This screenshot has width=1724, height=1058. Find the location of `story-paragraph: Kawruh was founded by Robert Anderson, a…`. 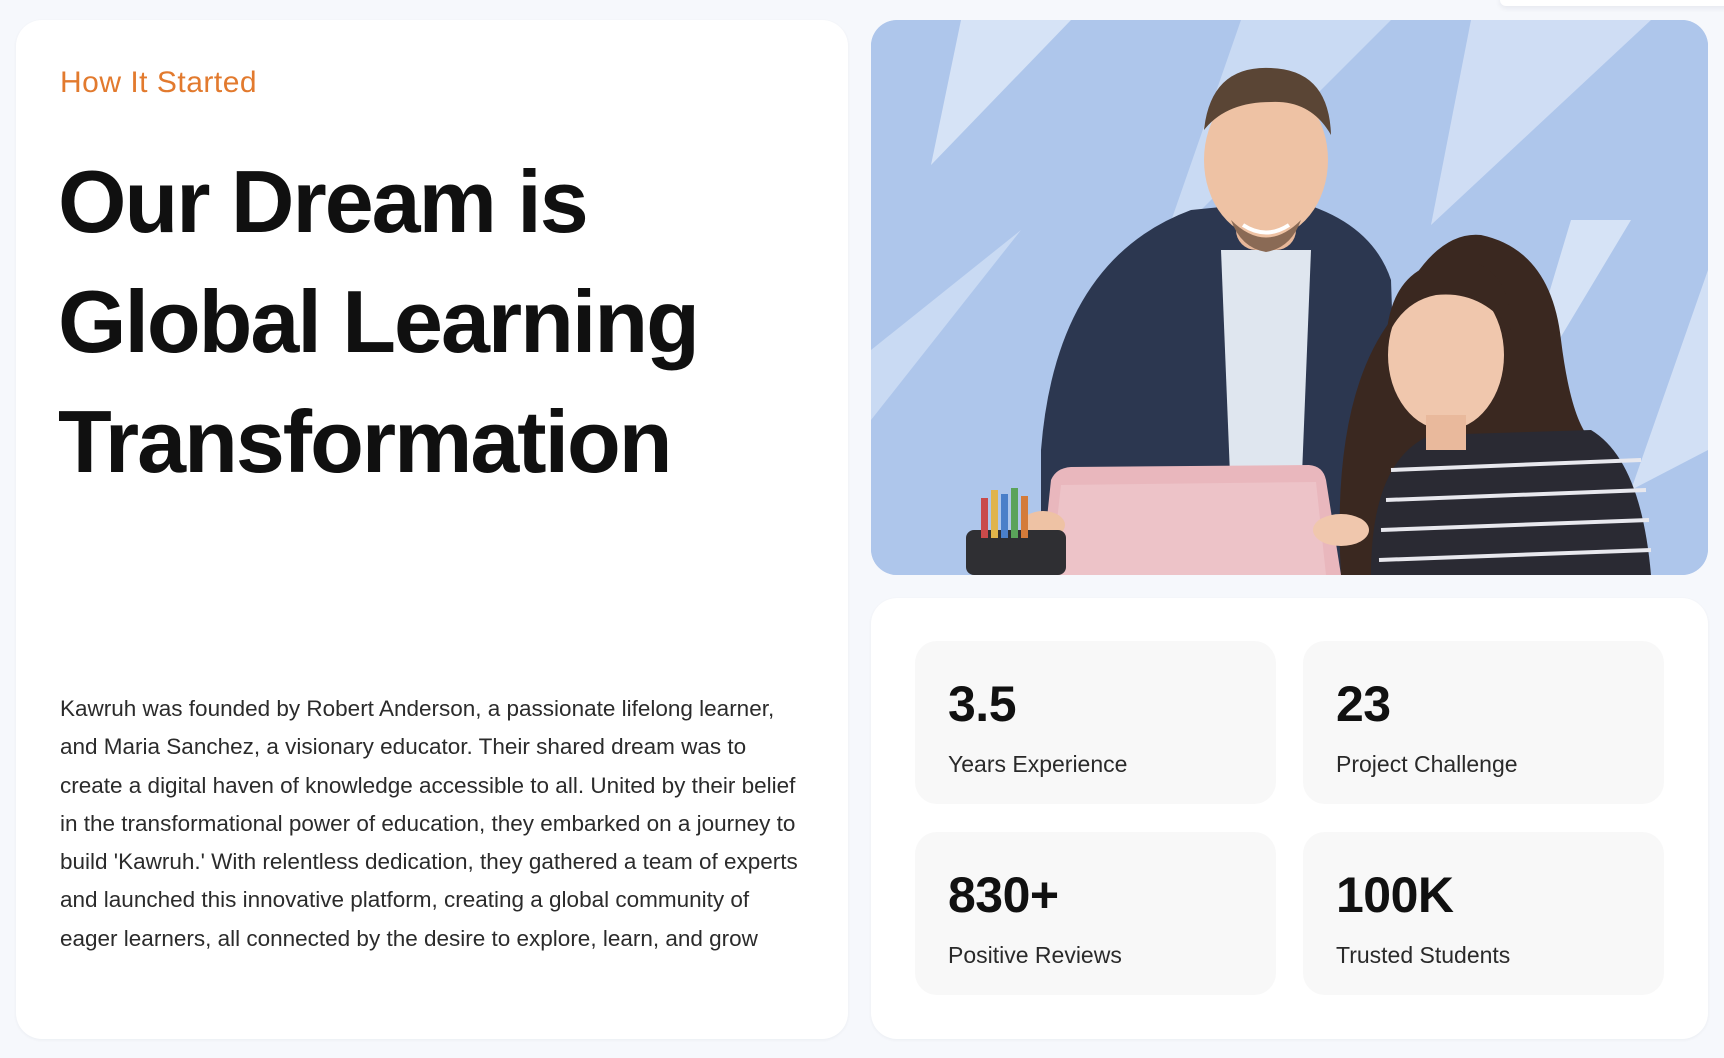

story-paragraph: Kawruh was founded by Robert Anderson, a… is located at coordinates (429, 823).